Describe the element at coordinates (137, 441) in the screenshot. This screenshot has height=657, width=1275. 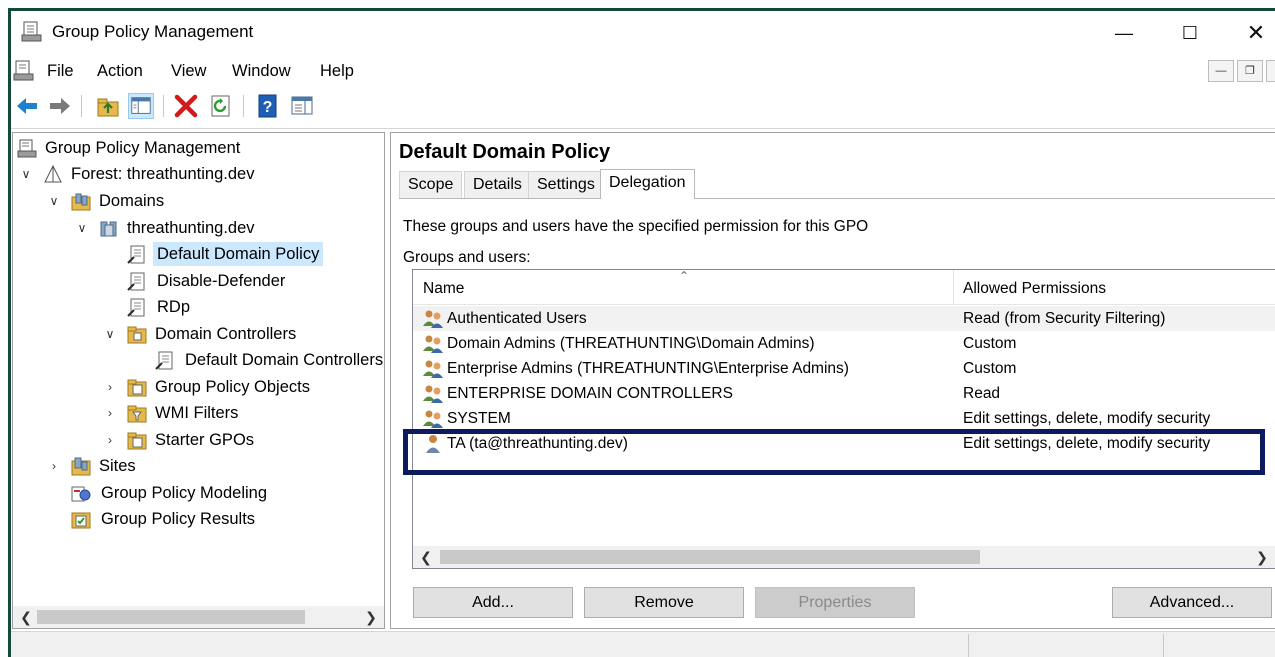
I see `starter-gpos-icon` at that location.